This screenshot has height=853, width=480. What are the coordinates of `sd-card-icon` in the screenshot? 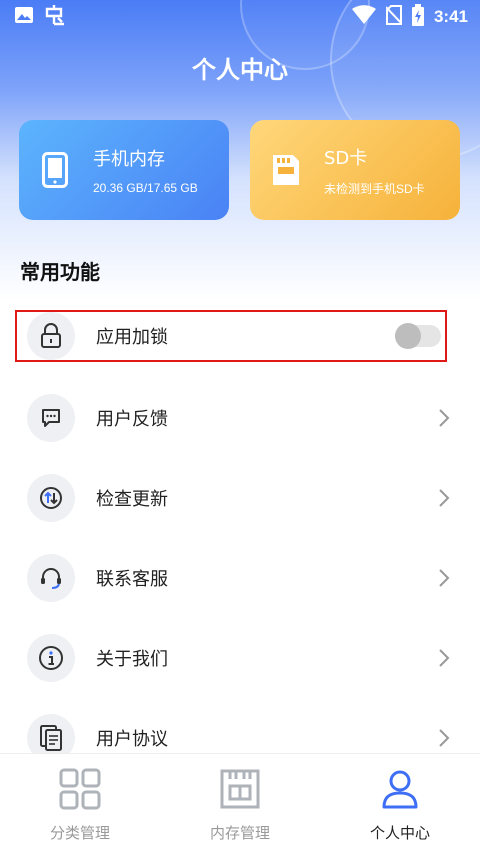 It's located at (286, 170).